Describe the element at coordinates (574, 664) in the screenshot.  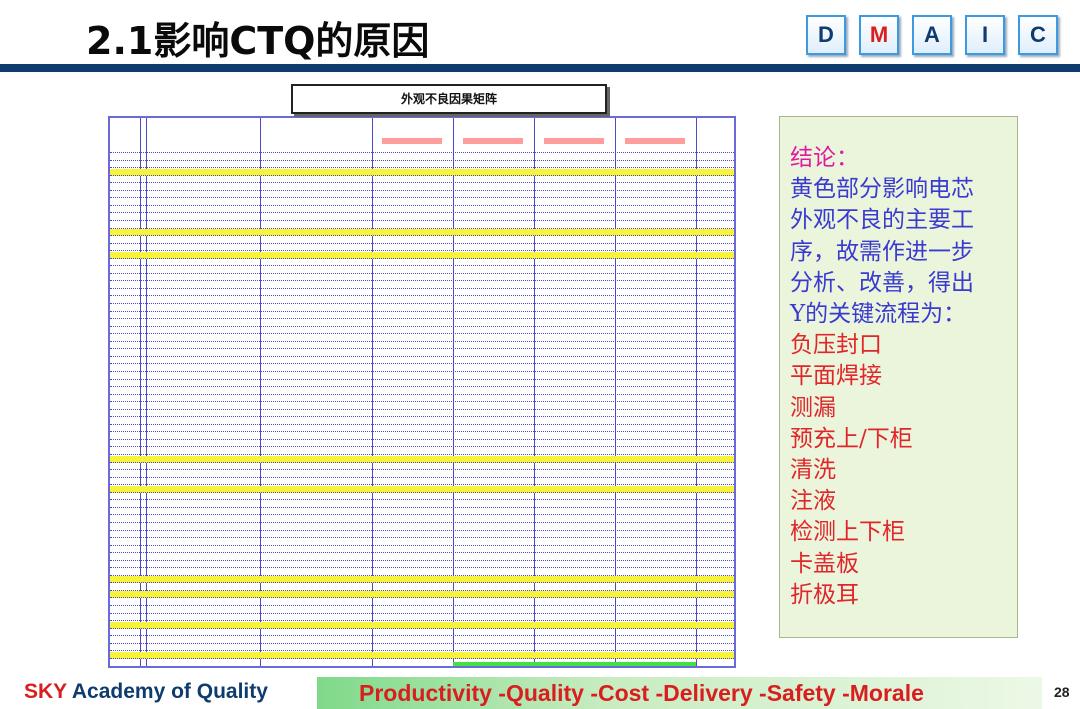
I see `total-row-highlight` at that location.